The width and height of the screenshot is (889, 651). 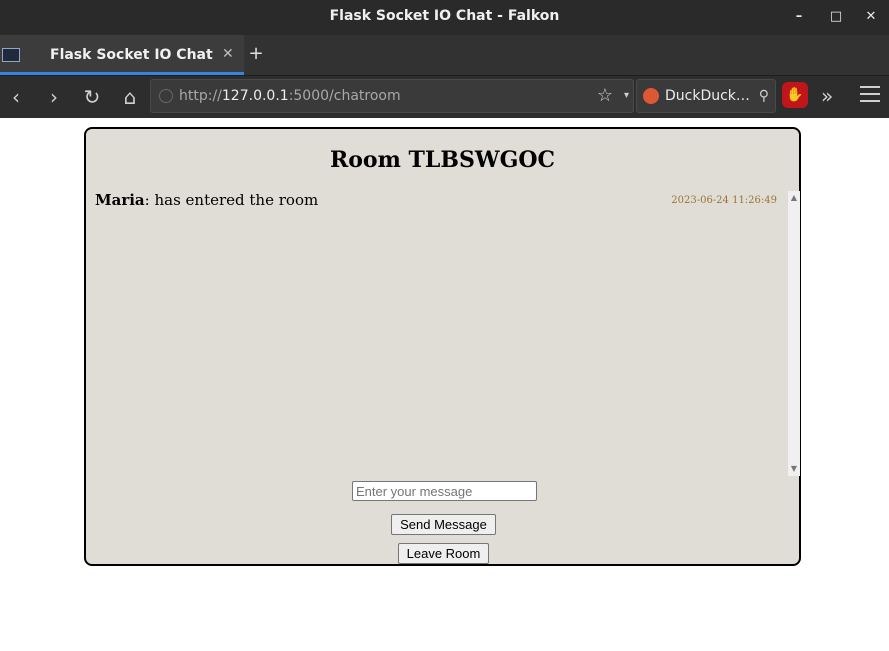 What do you see at coordinates (870, 95) in the screenshot?
I see `hamburger-menu-icon` at bounding box center [870, 95].